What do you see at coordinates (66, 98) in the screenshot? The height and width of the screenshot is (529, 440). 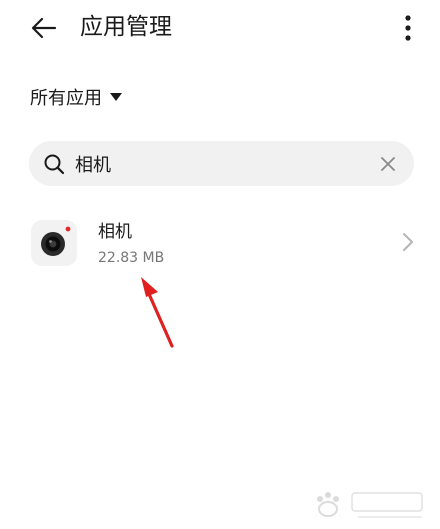 I see `filter-label: 所有应用` at bounding box center [66, 98].